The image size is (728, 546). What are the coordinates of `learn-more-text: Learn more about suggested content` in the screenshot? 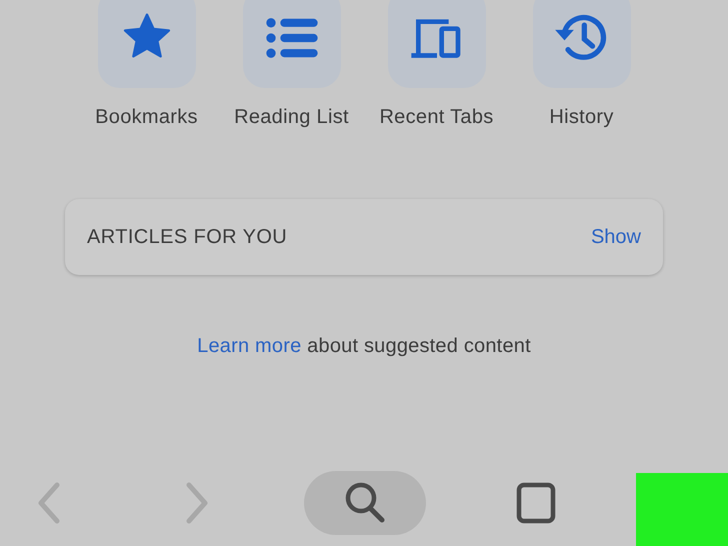 It's located at (364, 346).